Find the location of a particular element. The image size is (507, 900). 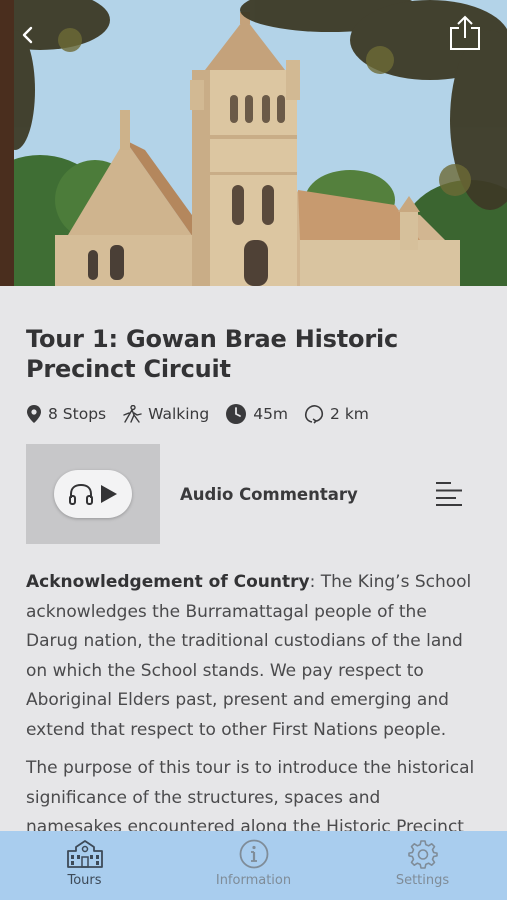

audio-thumbnail is located at coordinates (93, 494).